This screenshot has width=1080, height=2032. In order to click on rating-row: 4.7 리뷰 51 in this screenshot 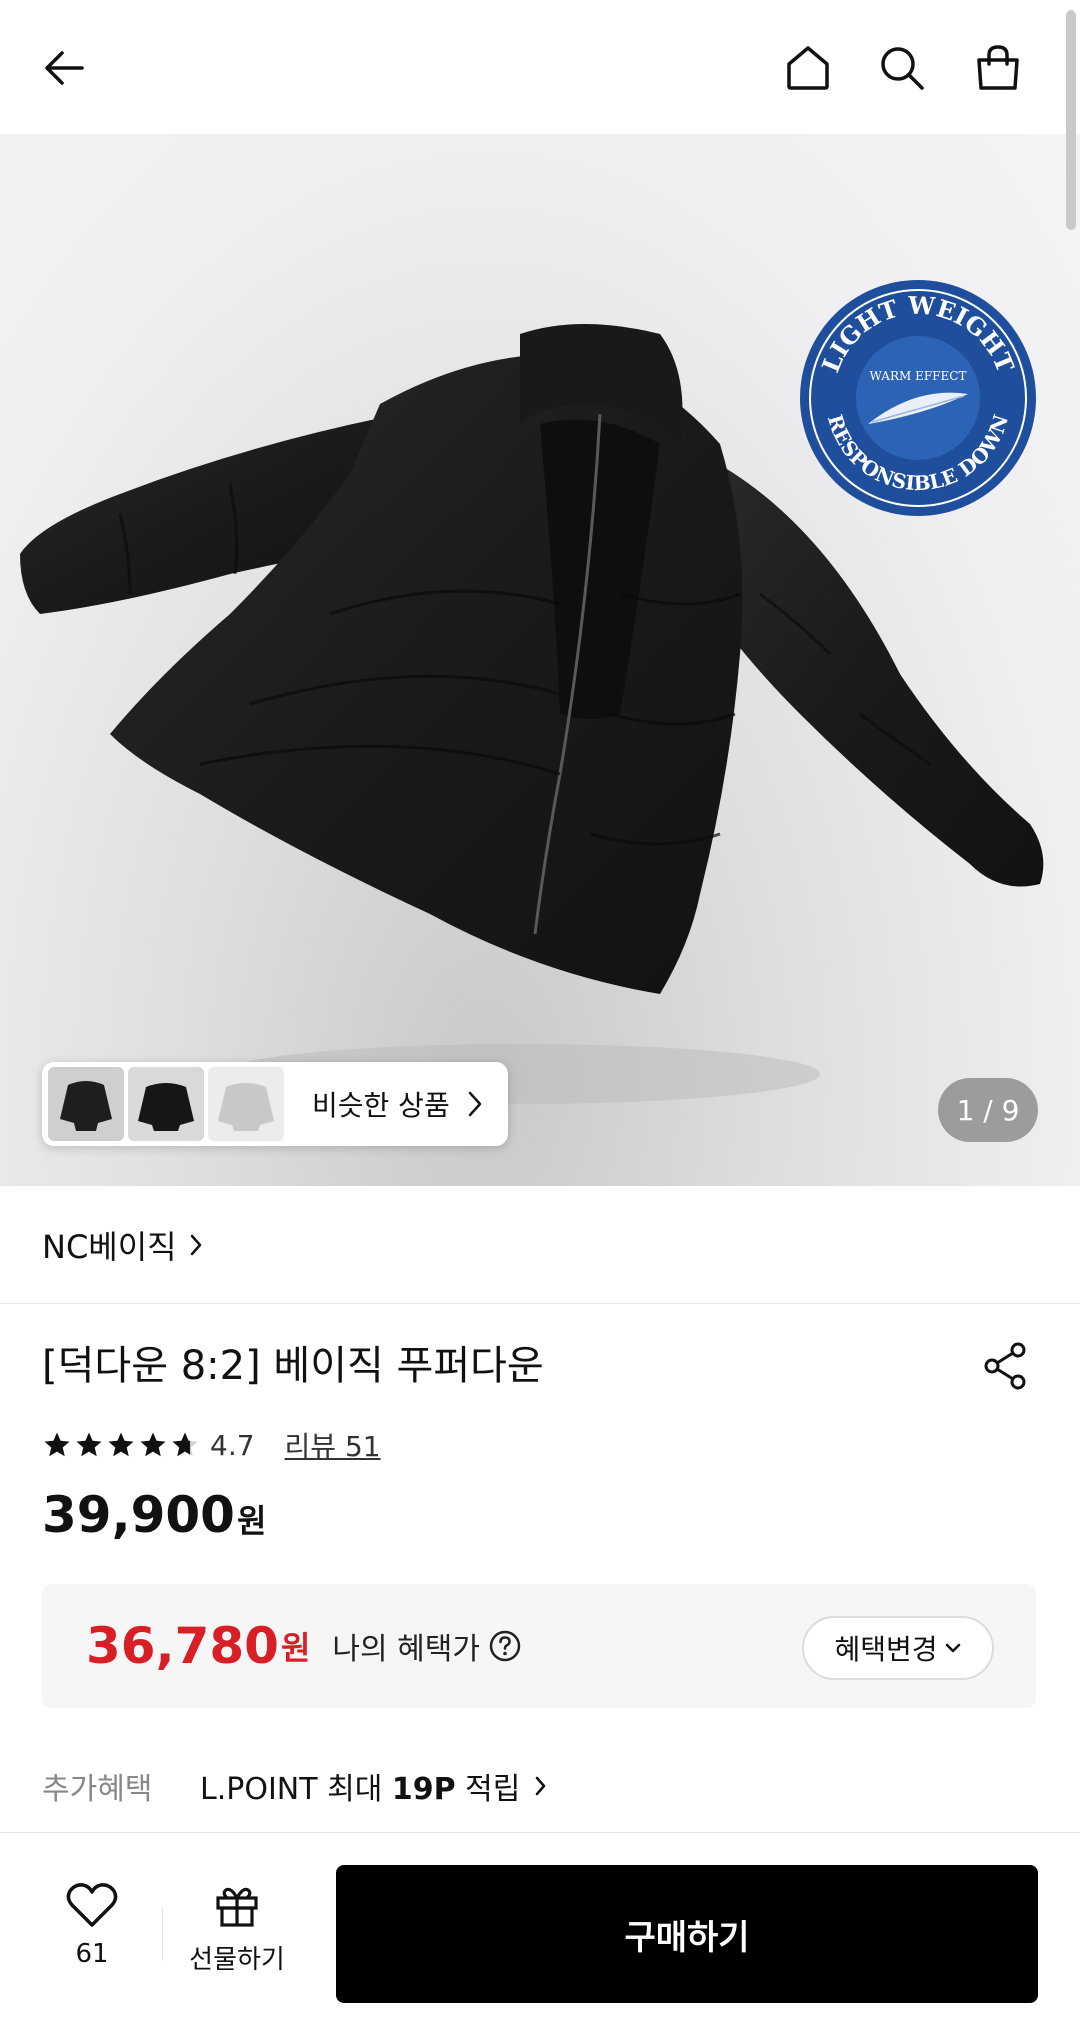, I will do `click(211, 1445)`.